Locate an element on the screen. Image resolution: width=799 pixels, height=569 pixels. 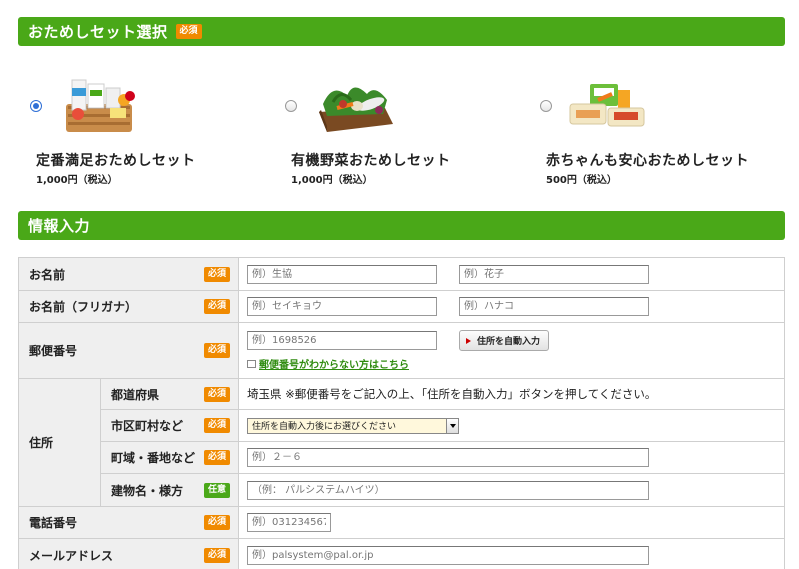
zip-row: 郵便番号 必須 住所を自動入力 郵便番号がわからない方はこちら is located at coordinates (401, 351).